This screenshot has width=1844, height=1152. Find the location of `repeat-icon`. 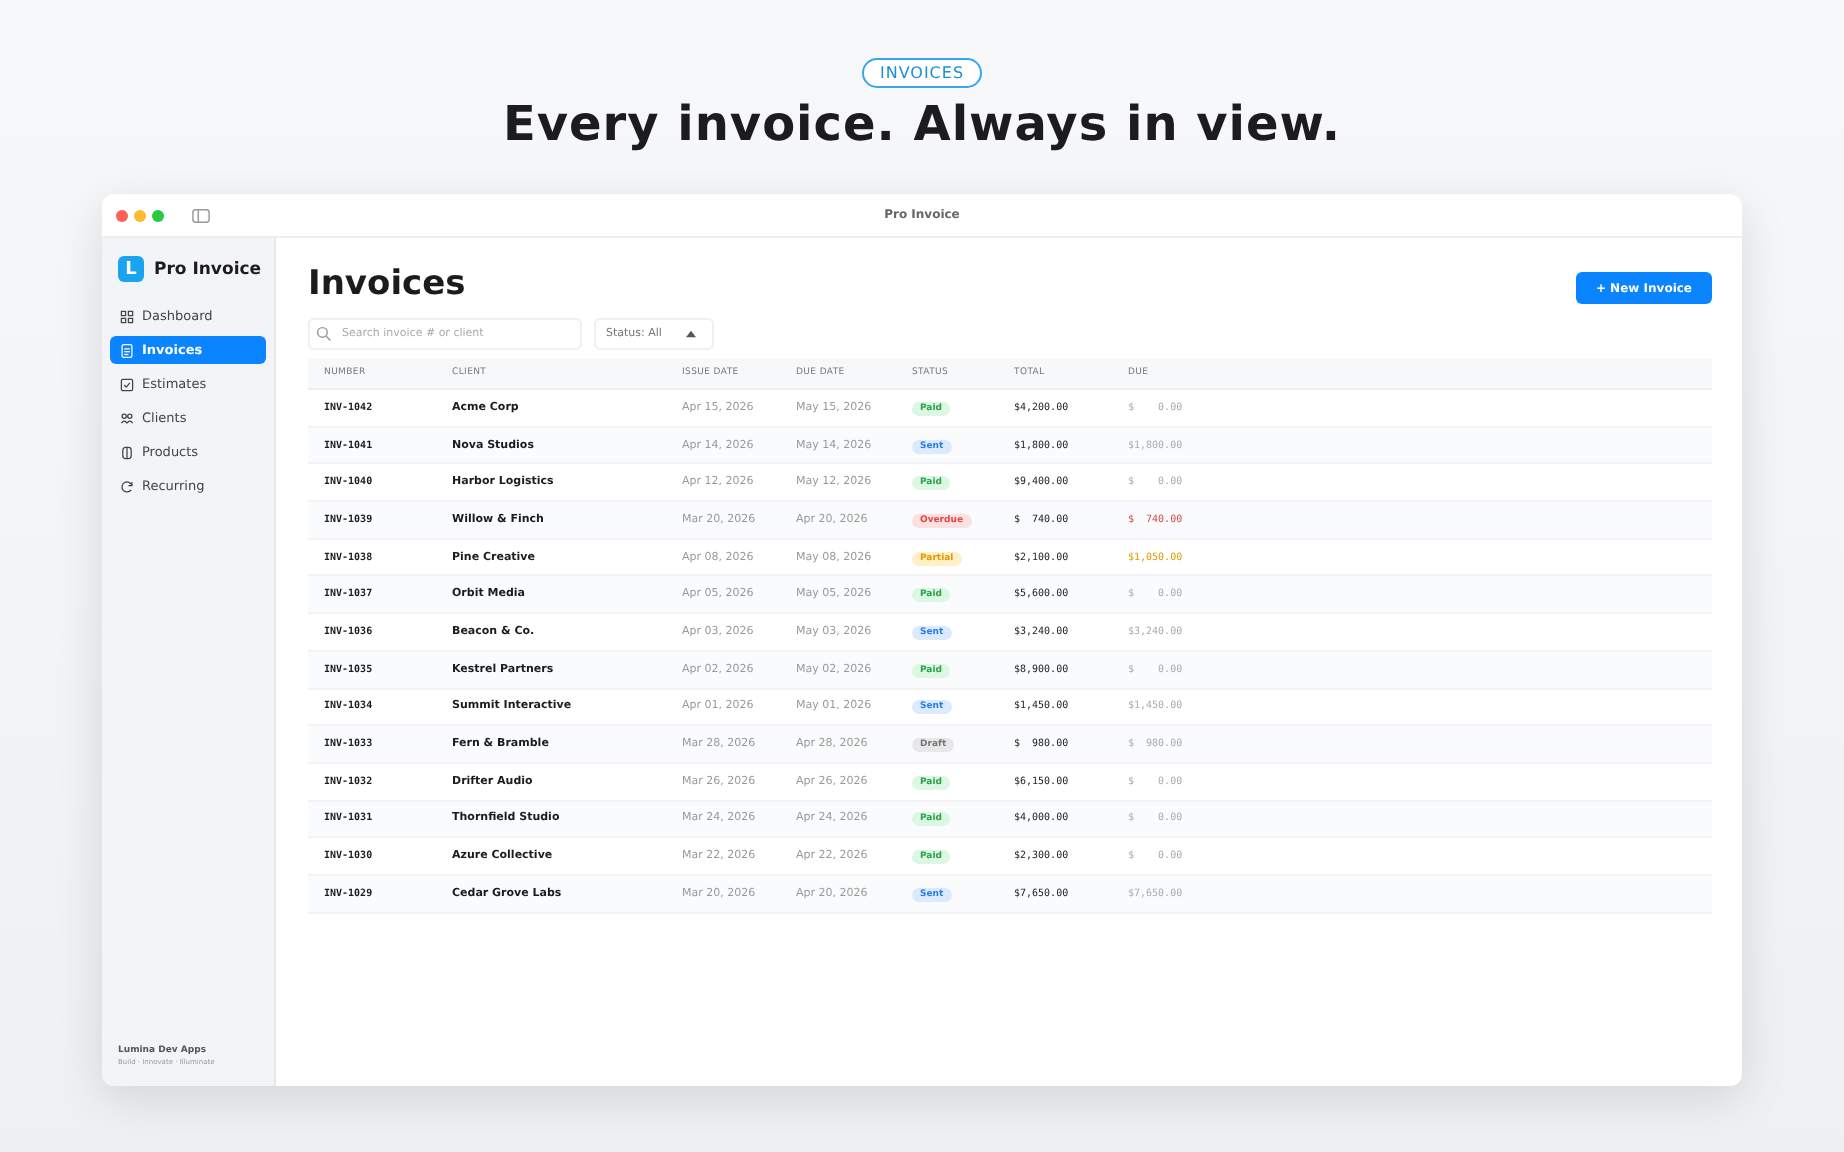

repeat-icon is located at coordinates (127, 486).